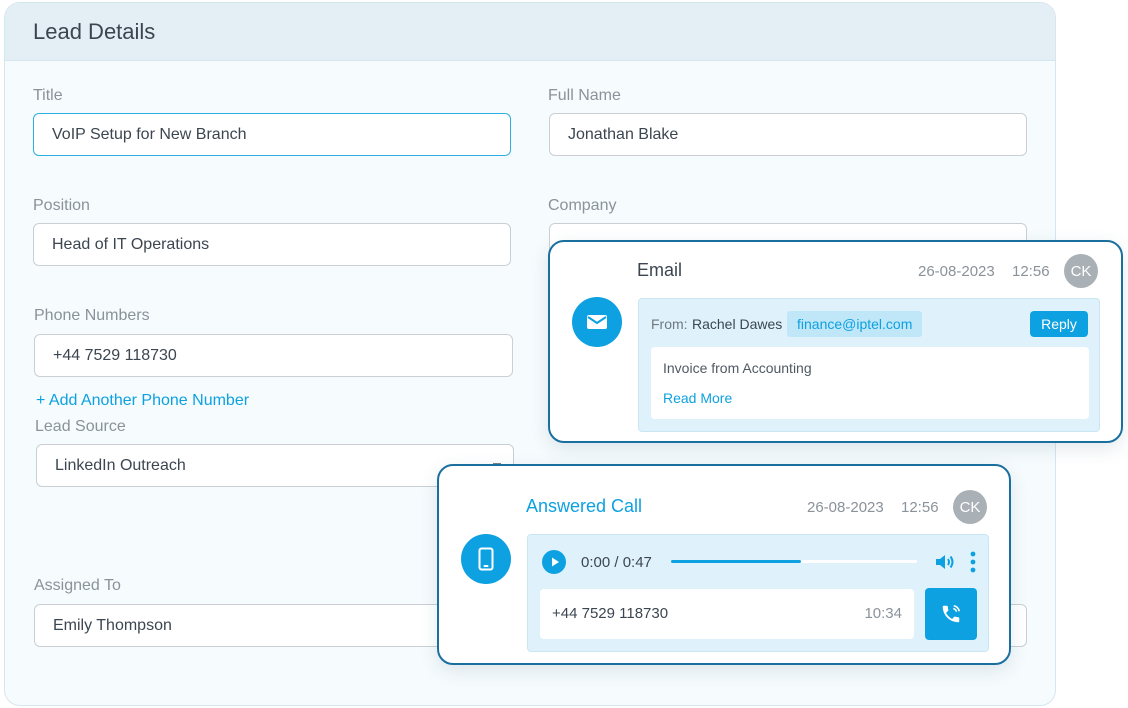  Describe the element at coordinates (1031, 271) in the screenshot. I see `email-time: 12:56` at that location.